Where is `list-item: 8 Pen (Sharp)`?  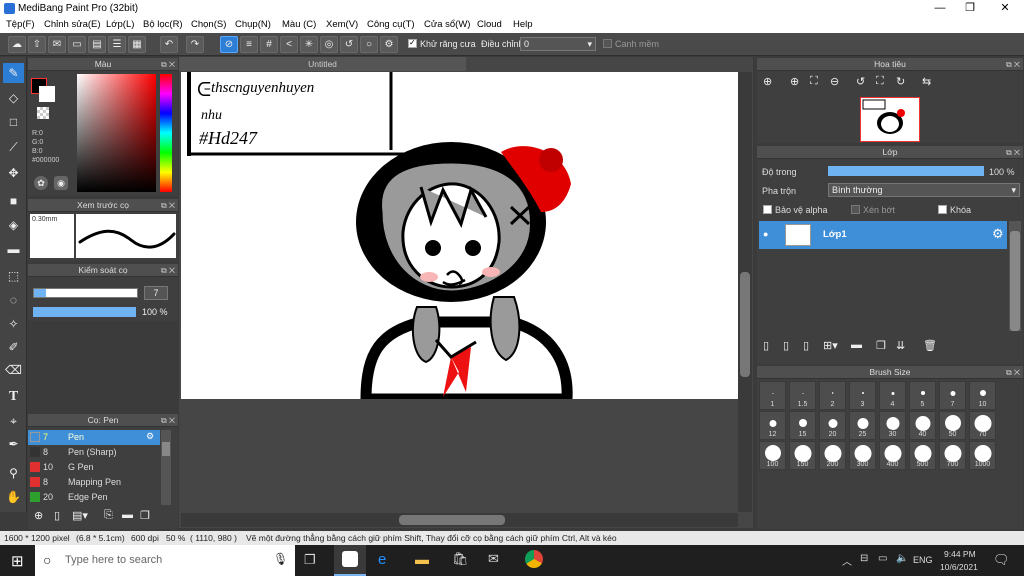
list-item: 8 Pen (Sharp) is located at coordinates (94, 452).